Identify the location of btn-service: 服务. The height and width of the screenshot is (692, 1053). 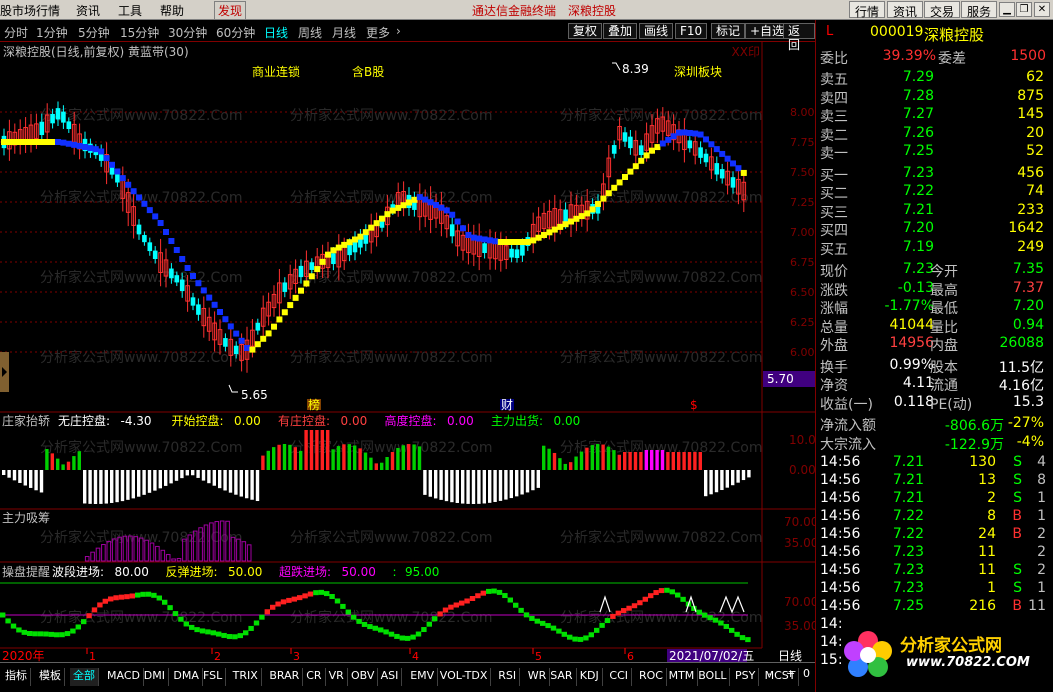
(979, 10).